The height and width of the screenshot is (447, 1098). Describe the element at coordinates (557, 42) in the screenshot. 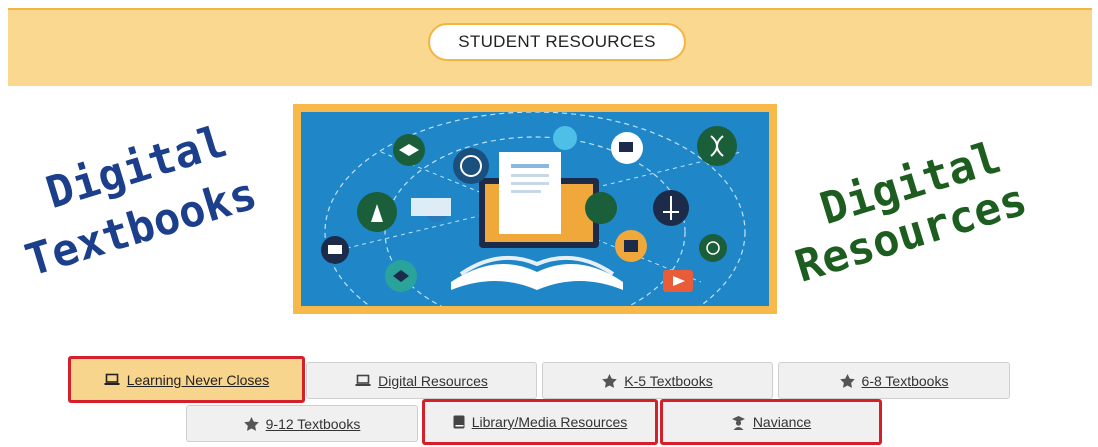

I see `page-title: STUDENT RESOURCES` at that location.